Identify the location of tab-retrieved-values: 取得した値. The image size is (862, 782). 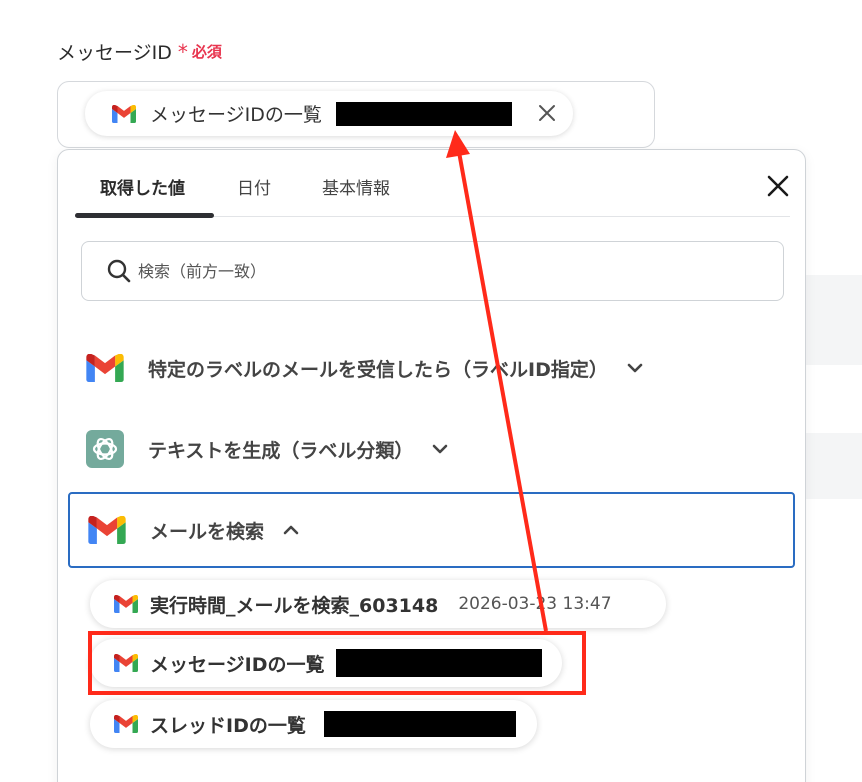
(142, 186).